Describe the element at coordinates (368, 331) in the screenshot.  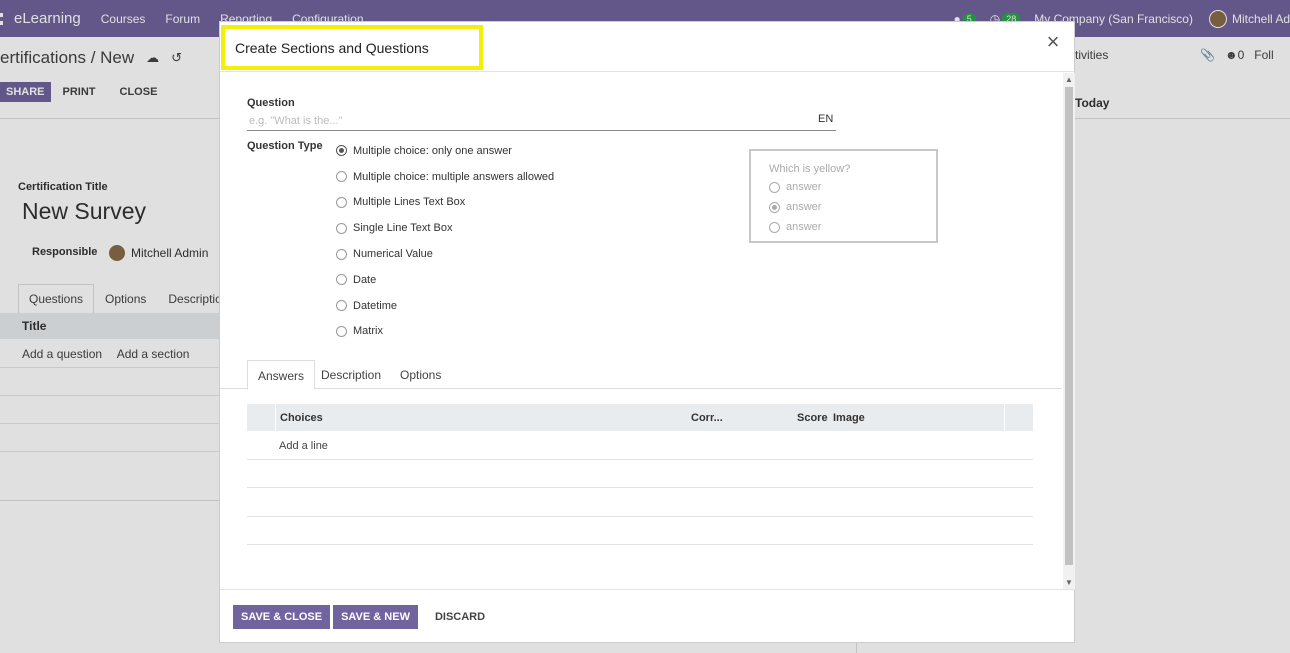
I see `option-label: Matrix` at that location.